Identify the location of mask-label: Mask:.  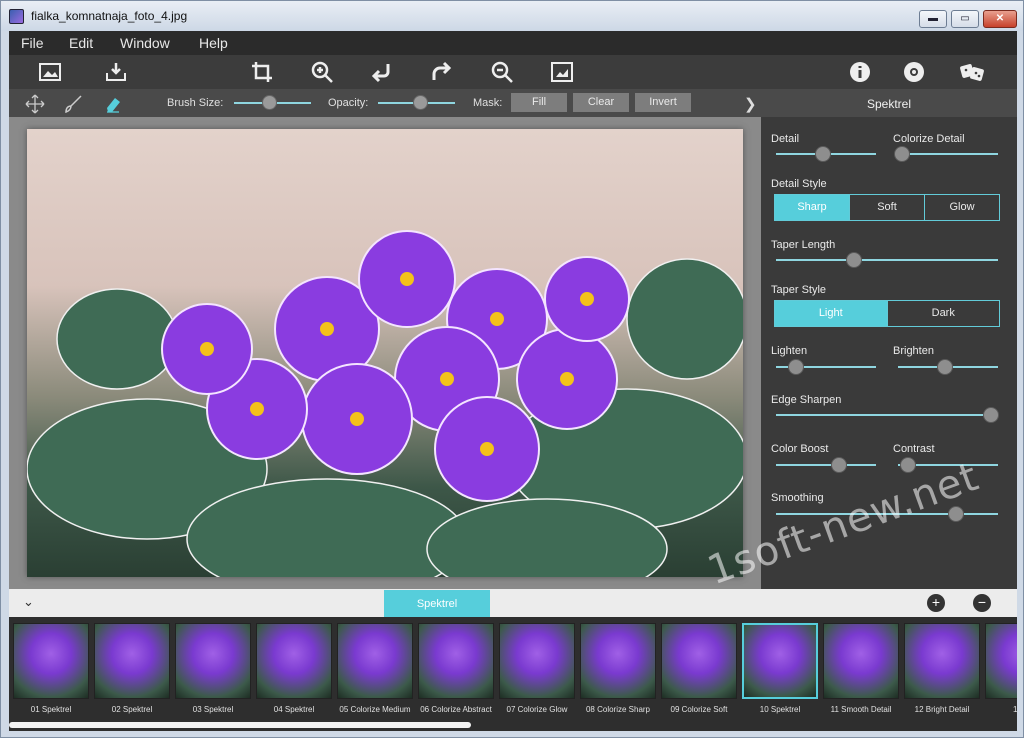
(488, 103).